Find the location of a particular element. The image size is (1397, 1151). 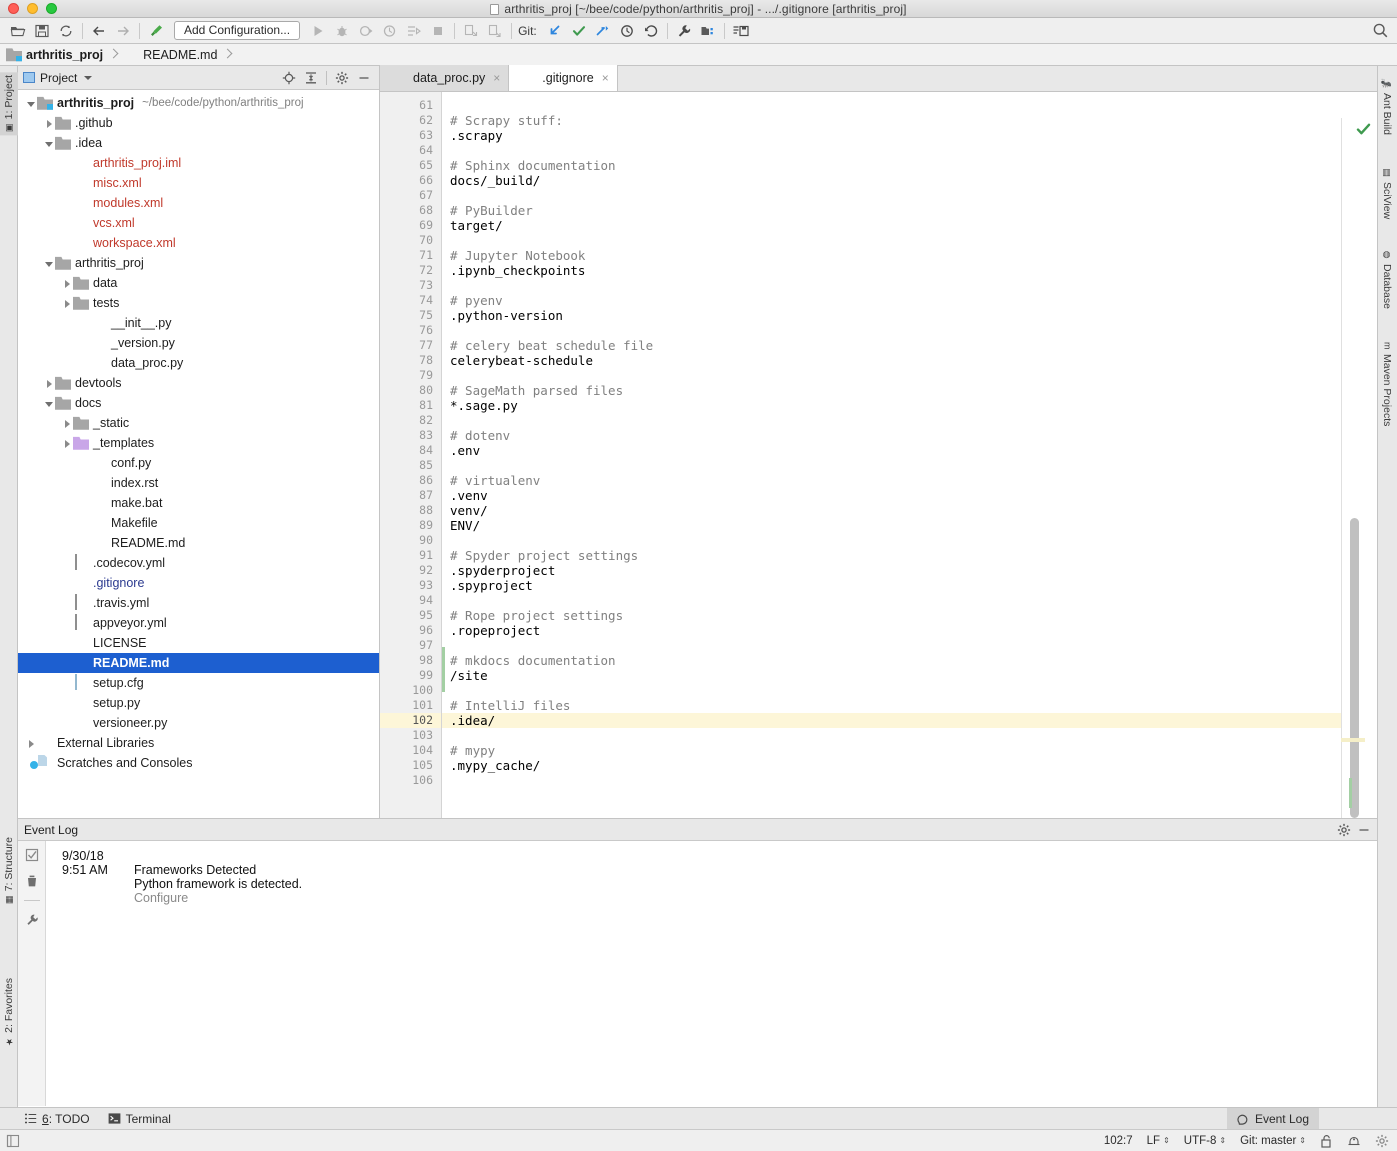

update-project-icon is located at coordinates (555, 31).